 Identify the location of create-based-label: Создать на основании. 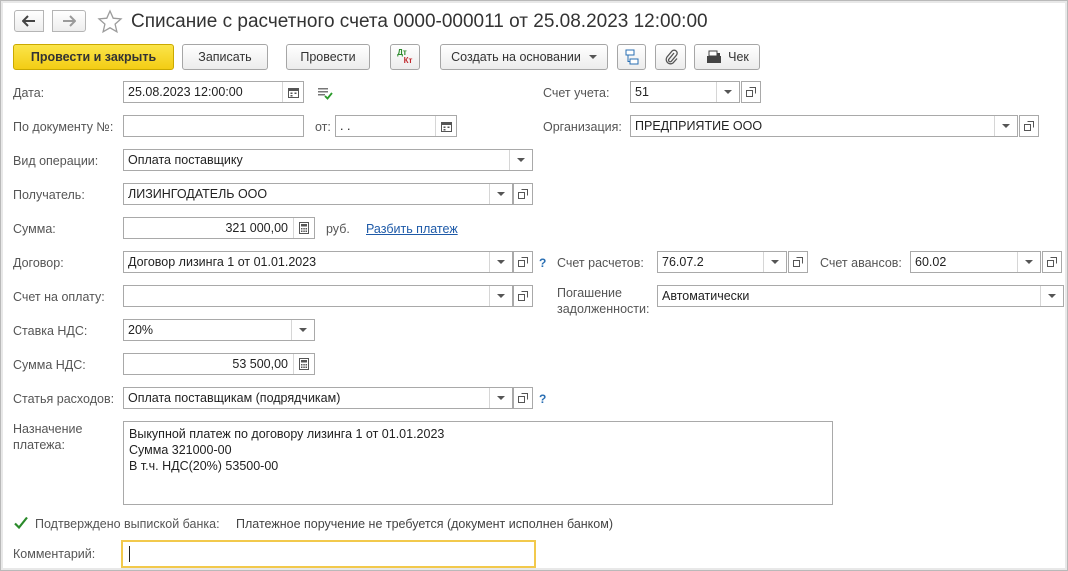
(516, 57).